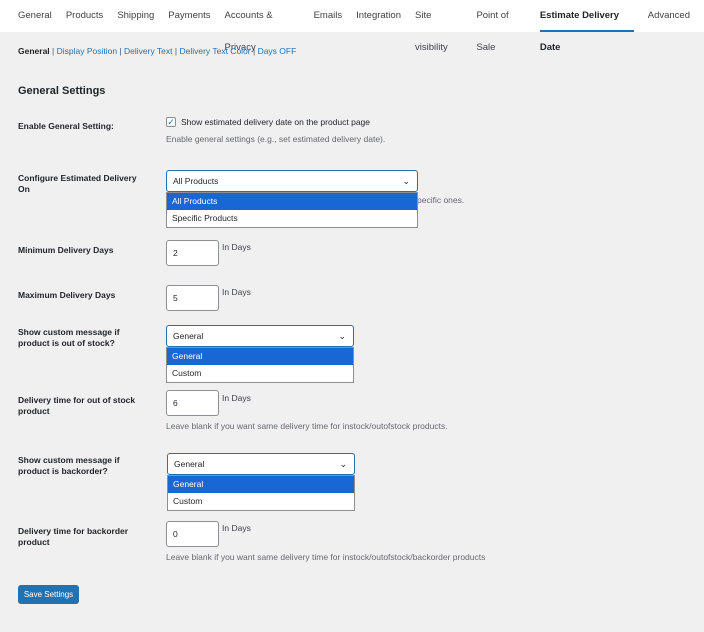 This screenshot has height=632, width=704. Describe the element at coordinates (62, 91) in the screenshot. I see `page-title: General Settings` at that location.